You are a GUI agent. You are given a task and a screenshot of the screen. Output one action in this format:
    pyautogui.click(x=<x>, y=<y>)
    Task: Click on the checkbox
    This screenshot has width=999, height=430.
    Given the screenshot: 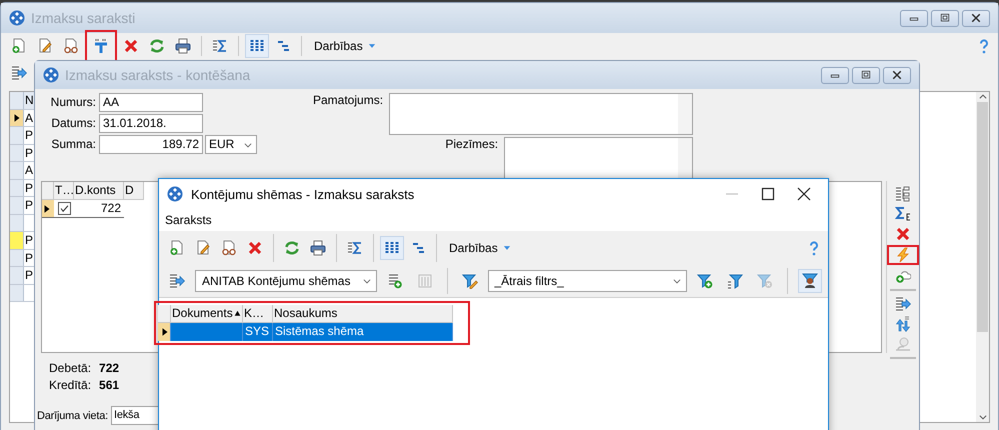 What is the action you would take?
    pyautogui.click(x=64, y=208)
    